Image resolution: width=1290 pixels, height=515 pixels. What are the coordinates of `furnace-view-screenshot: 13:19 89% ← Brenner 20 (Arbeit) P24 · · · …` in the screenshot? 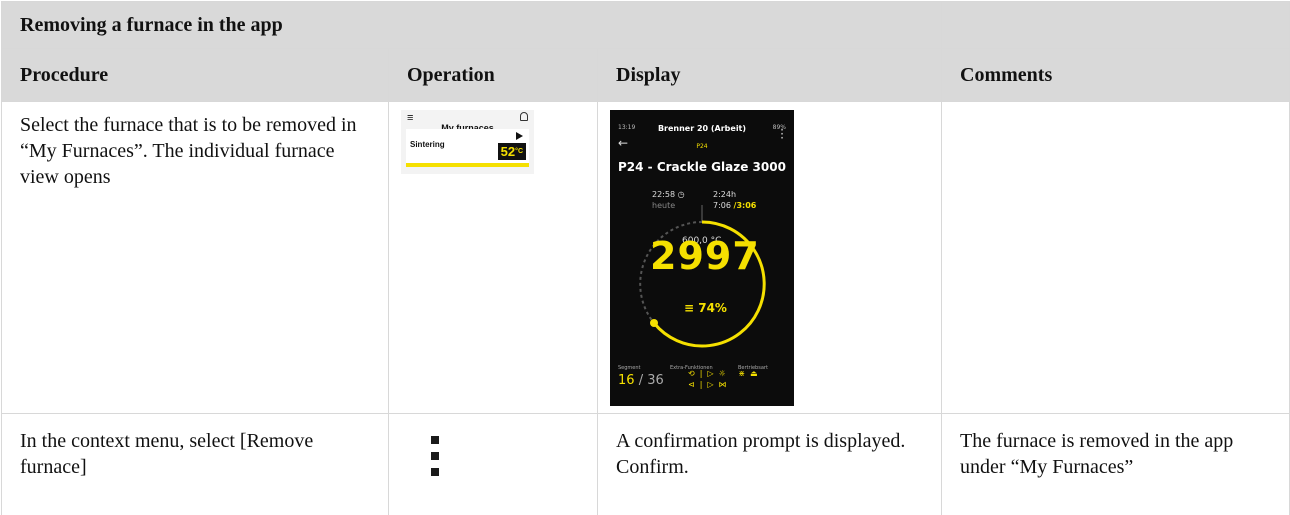 It's located at (702, 258).